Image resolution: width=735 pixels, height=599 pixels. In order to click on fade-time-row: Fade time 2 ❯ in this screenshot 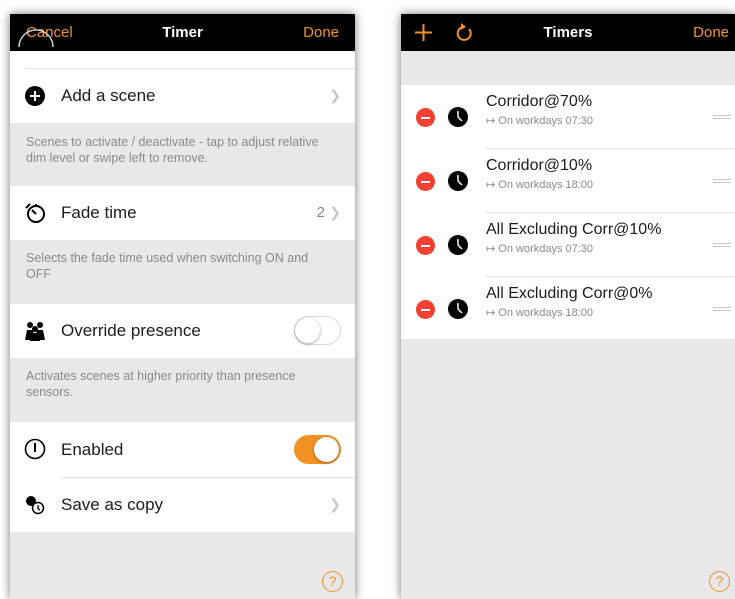, I will do `click(182, 213)`.